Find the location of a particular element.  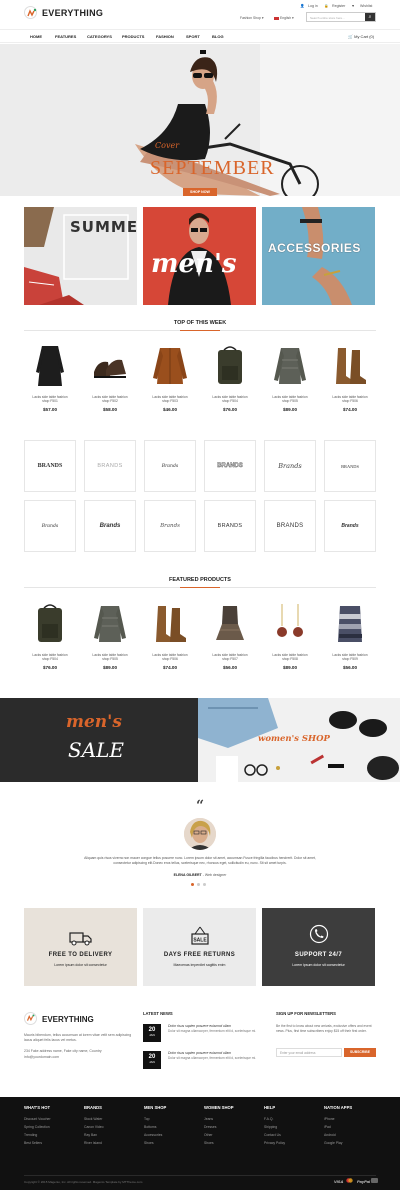

search-box: Search entire store here... ⌕ is located at coordinates (341, 17).